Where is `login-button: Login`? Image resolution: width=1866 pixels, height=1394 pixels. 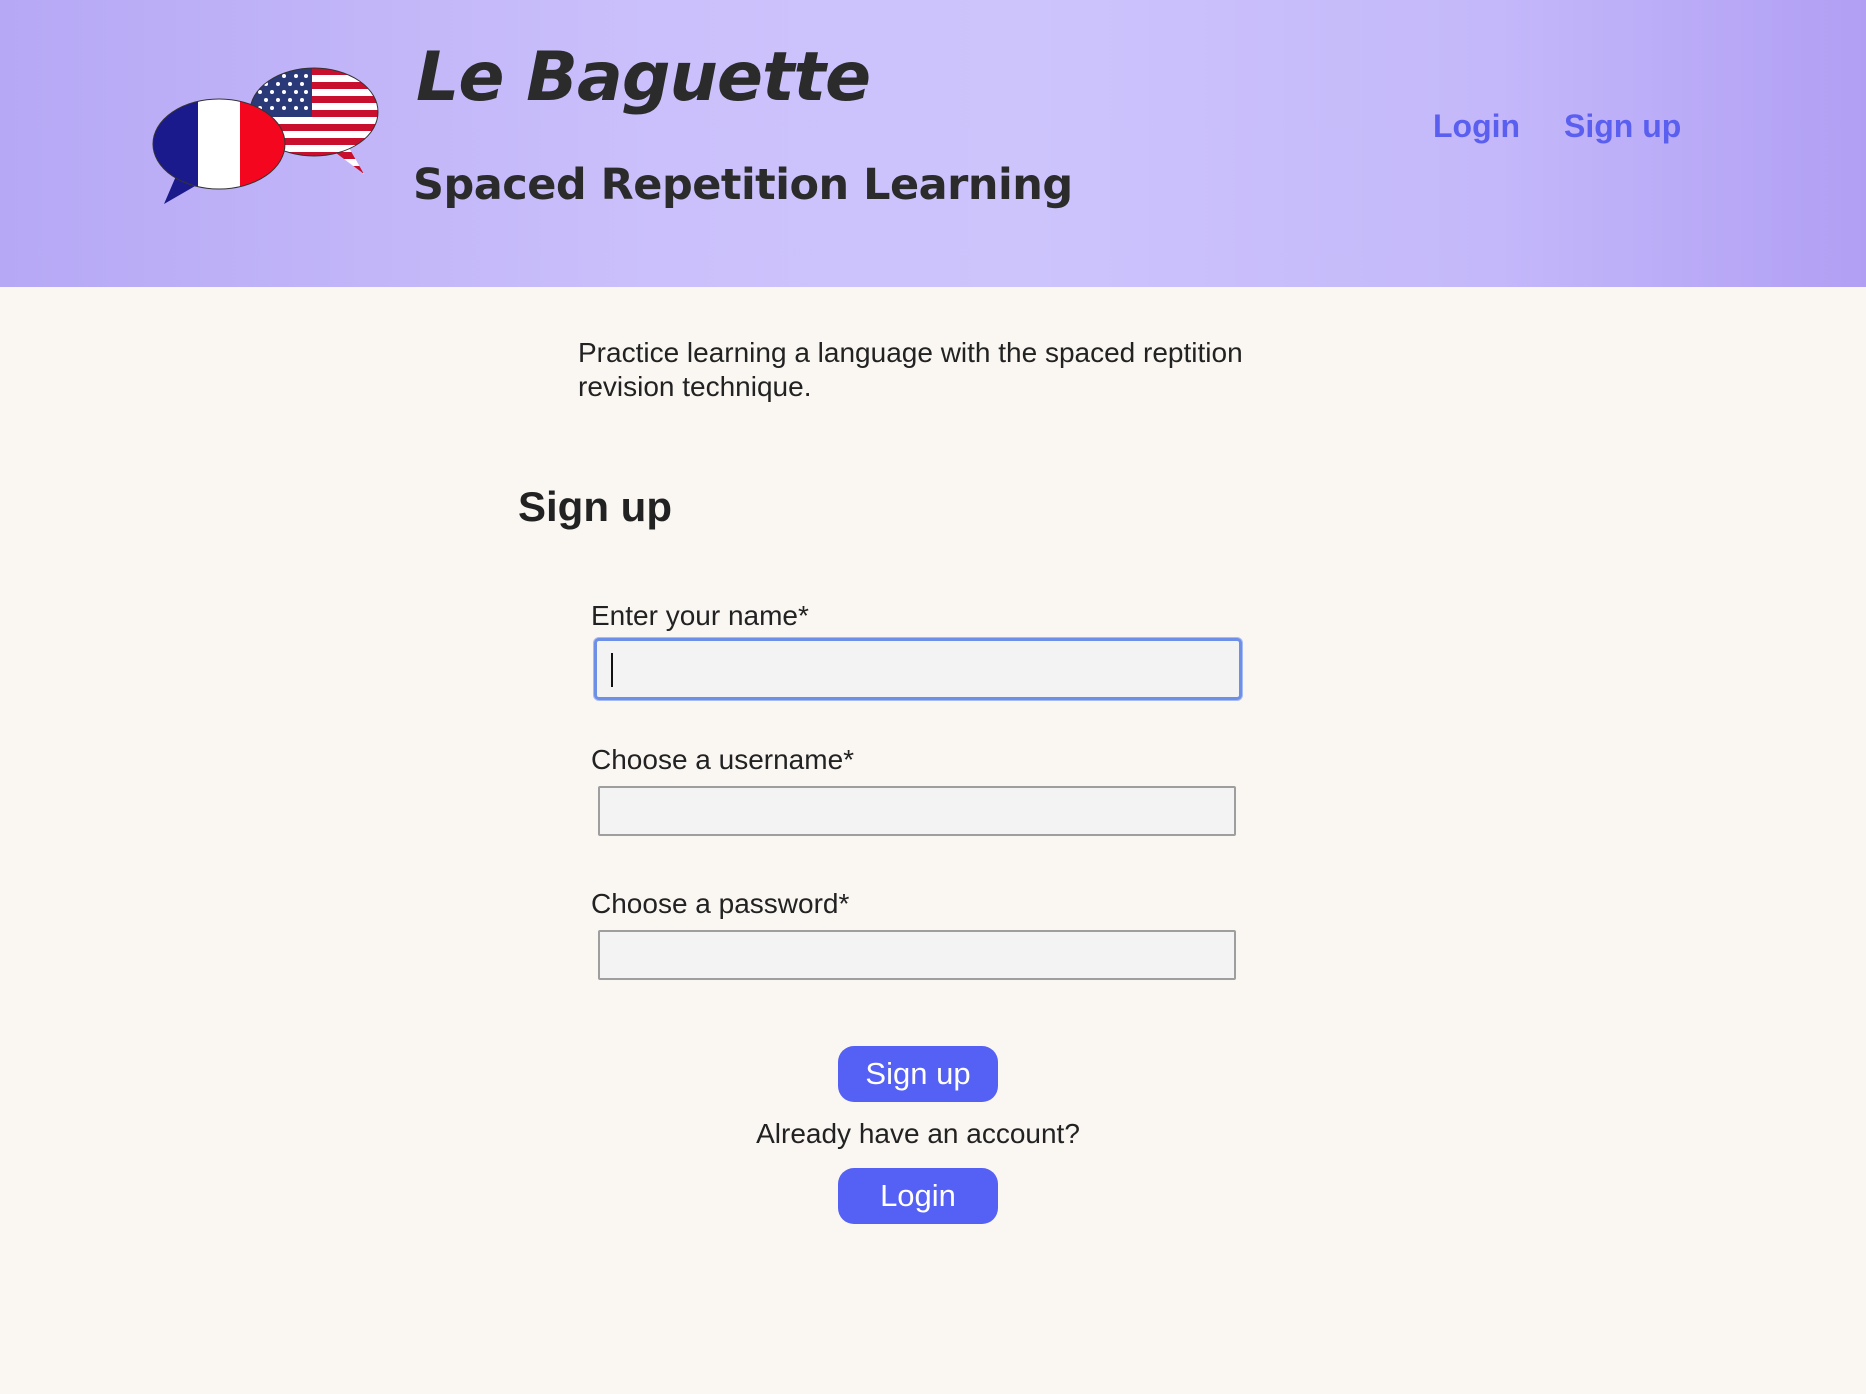 login-button: Login is located at coordinates (918, 1196).